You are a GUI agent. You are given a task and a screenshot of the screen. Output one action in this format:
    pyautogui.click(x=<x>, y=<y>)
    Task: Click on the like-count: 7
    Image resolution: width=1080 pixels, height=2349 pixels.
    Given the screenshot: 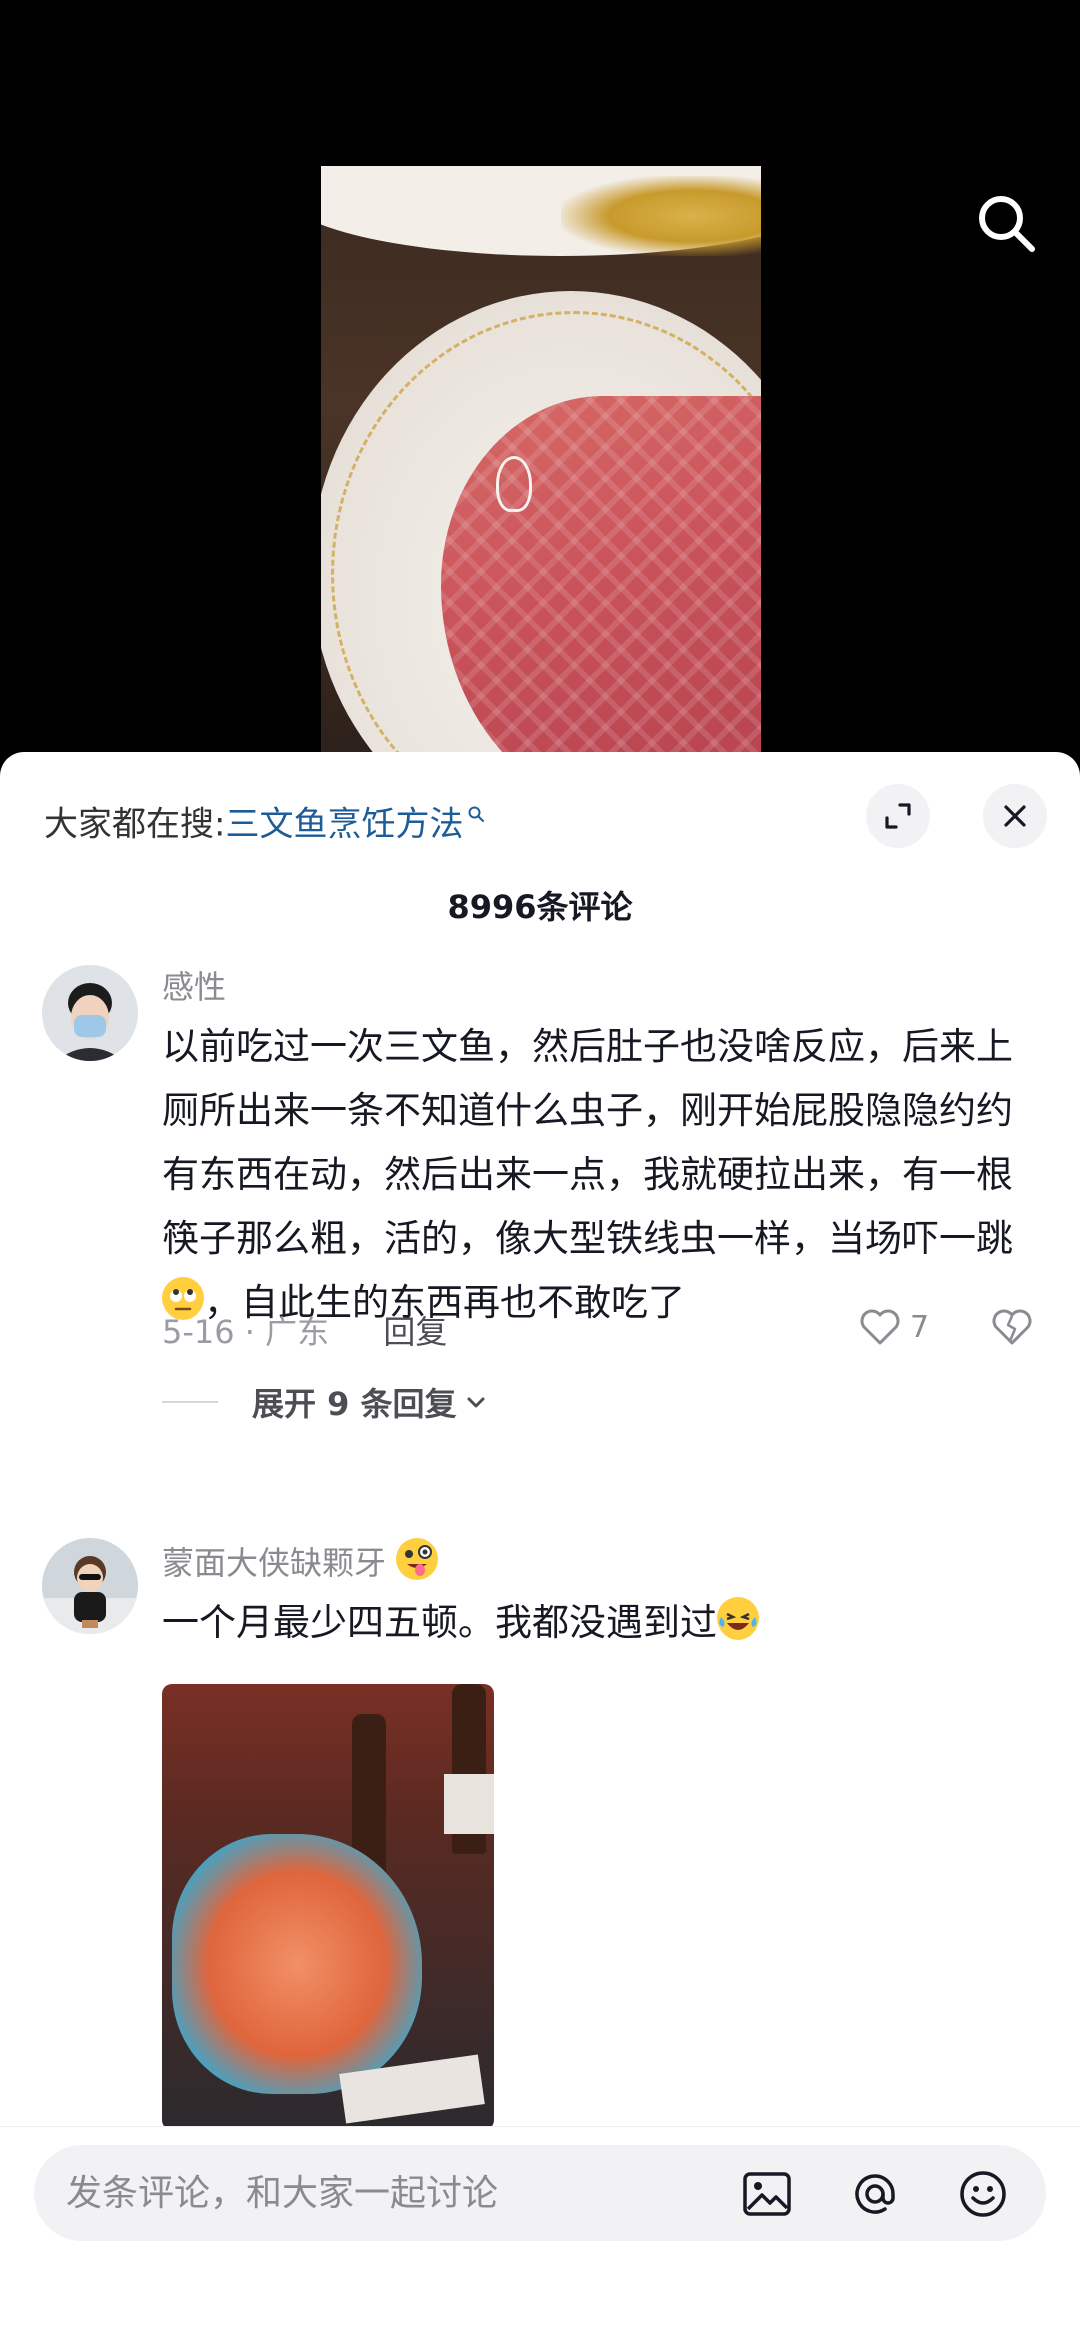 What is the action you would take?
    pyautogui.click(x=920, y=1327)
    